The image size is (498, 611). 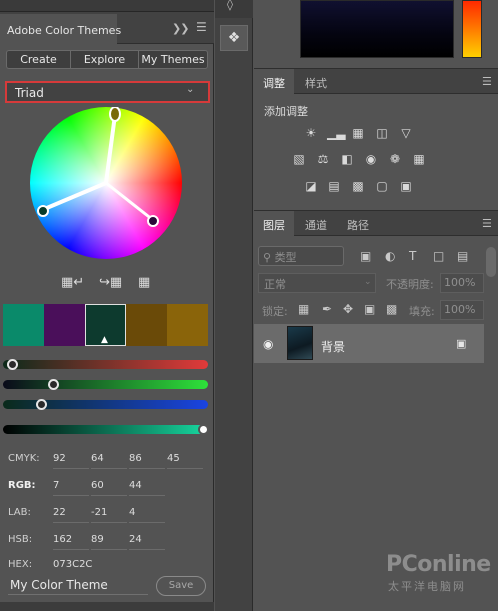 What do you see at coordinates (348, 309) in the screenshot?
I see `lock-move-icon: ✥` at bounding box center [348, 309].